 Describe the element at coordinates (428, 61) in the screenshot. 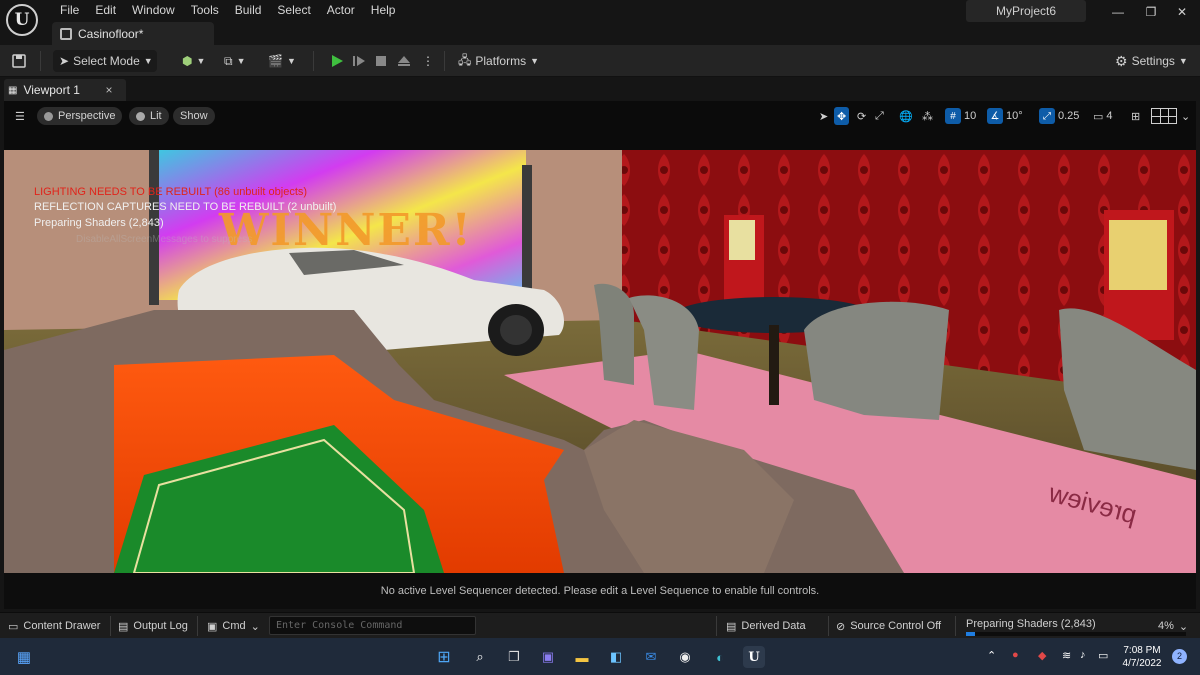

I see `more-options-icon: ⋮` at that location.